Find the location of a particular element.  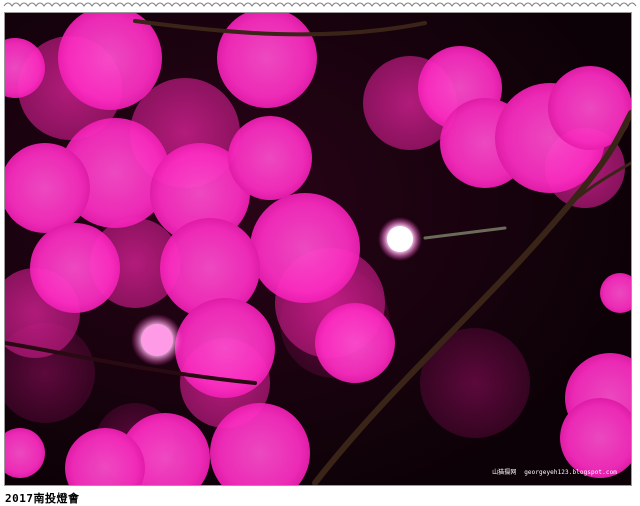

watermark: 山猫摄网 georgeyeh123.blogspot.com is located at coordinates (554, 471).